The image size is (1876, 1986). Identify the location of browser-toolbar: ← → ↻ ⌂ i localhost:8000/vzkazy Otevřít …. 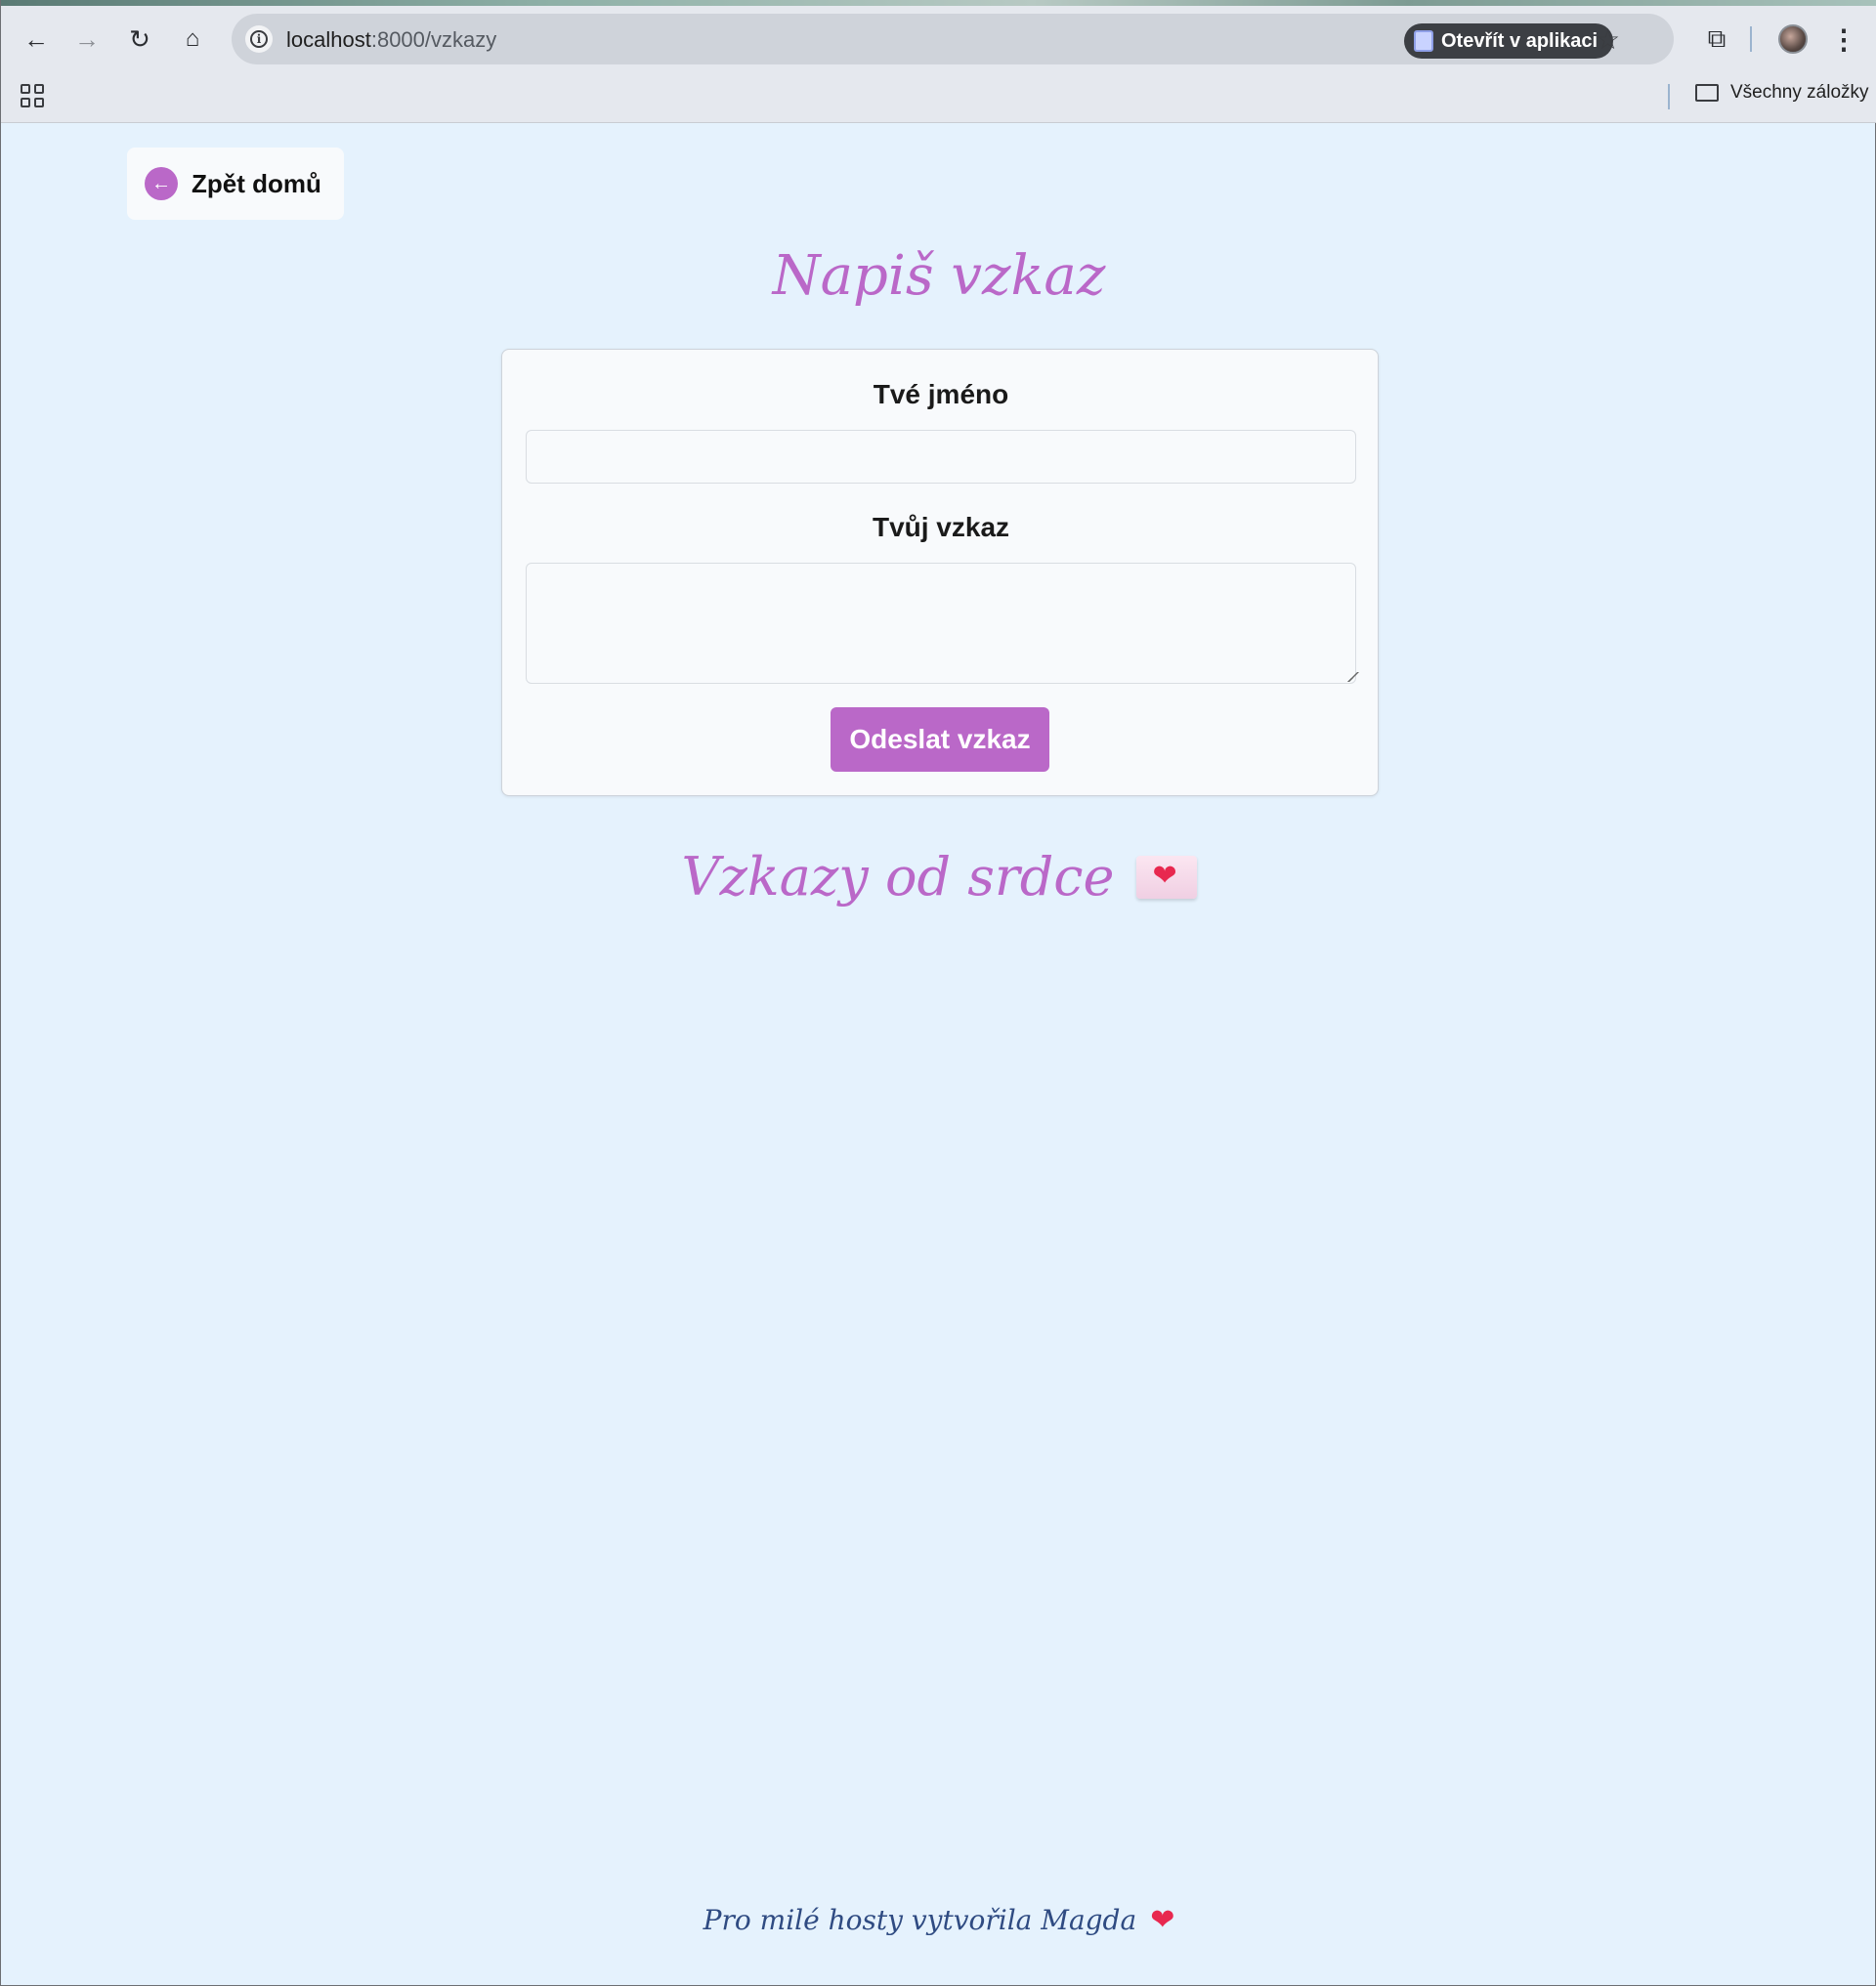
(938, 39).